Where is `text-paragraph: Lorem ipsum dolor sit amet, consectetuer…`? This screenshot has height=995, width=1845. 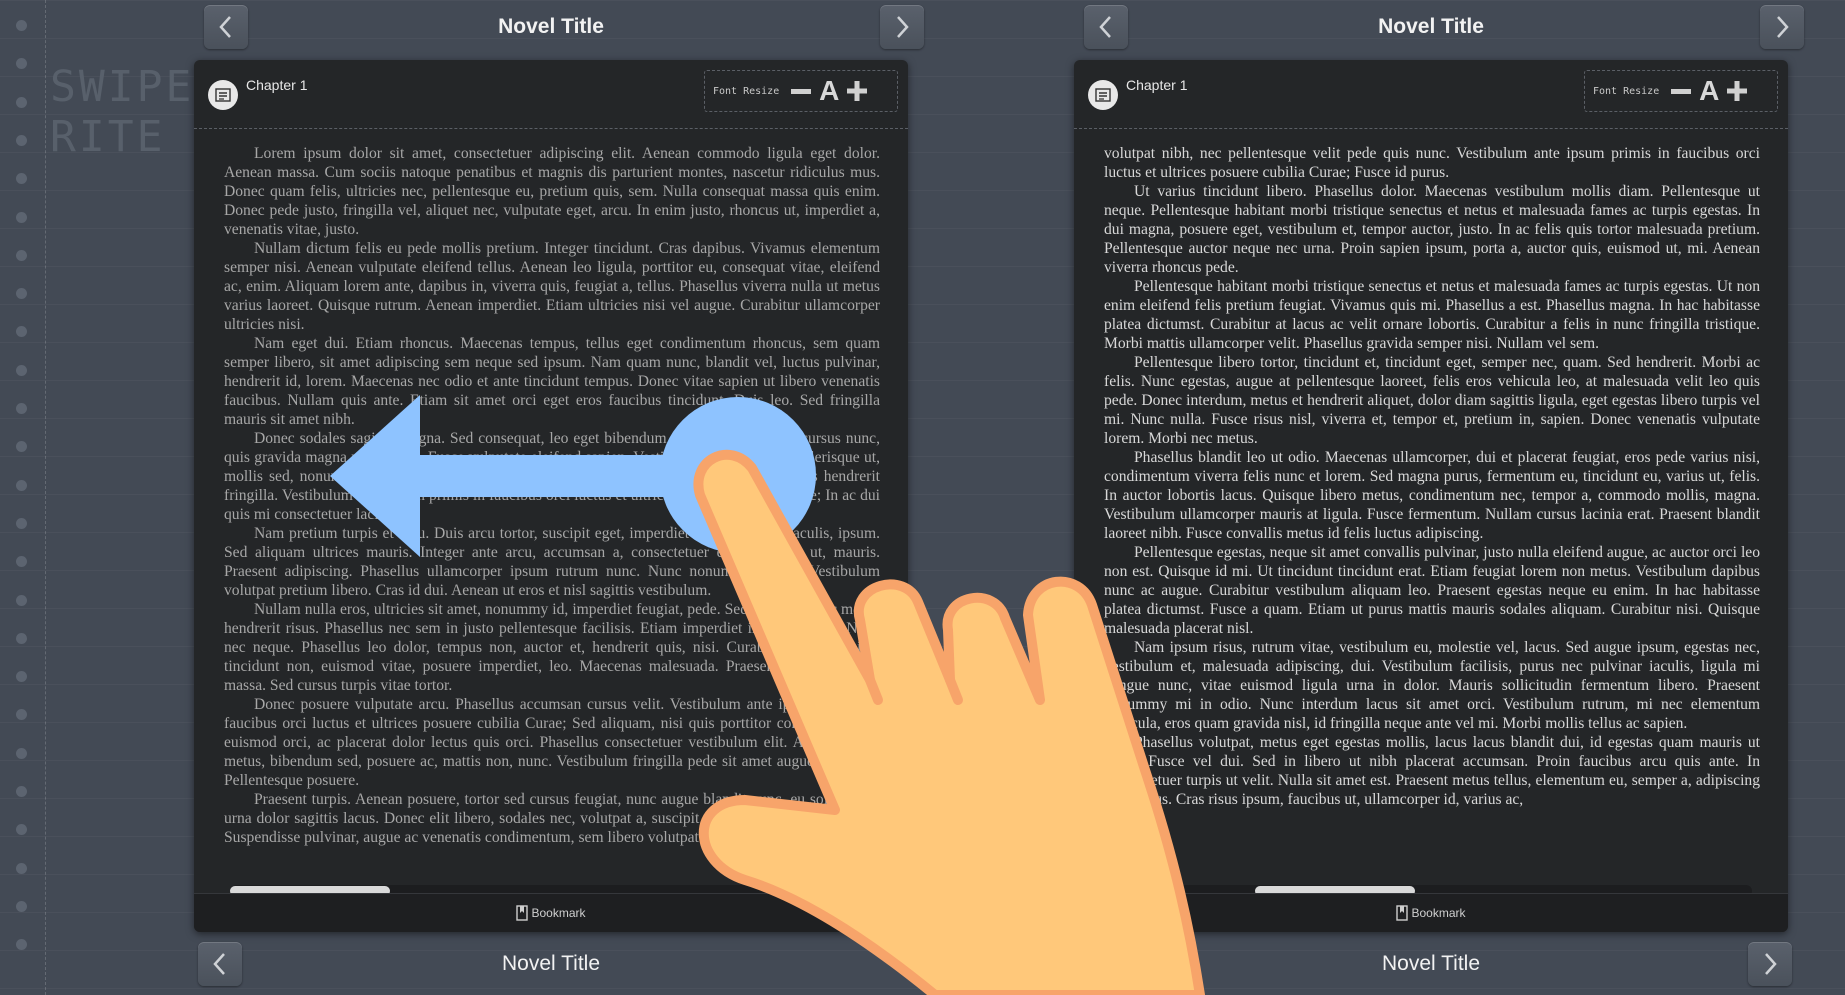
text-paragraph: Lorem ipsum dolor sit amet, consectetuer… is located at coordinates (552, 191).